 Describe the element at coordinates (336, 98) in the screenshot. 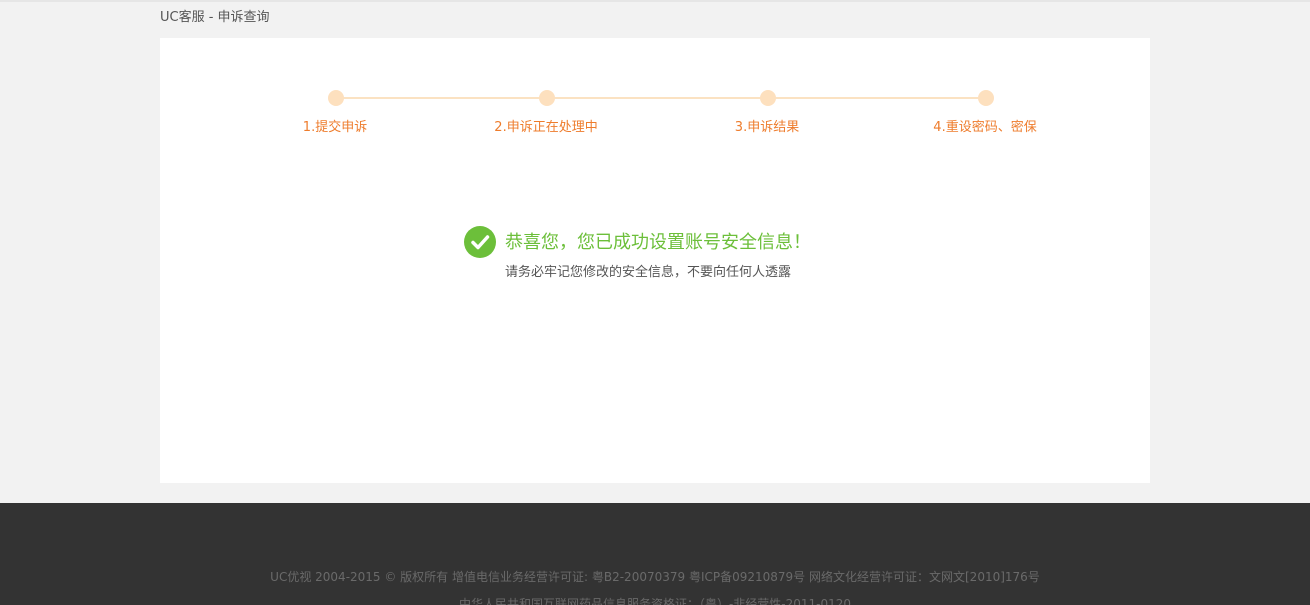

I see `step-1-dot` at that location.